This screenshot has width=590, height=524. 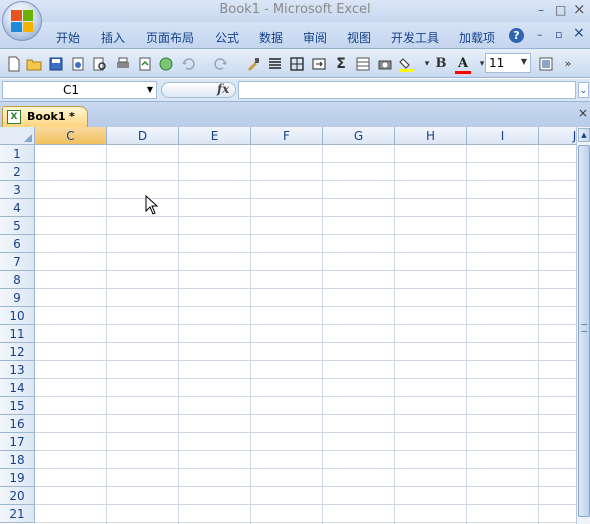 I want to click on row-header-4: 4, so click(x=17, y=208).